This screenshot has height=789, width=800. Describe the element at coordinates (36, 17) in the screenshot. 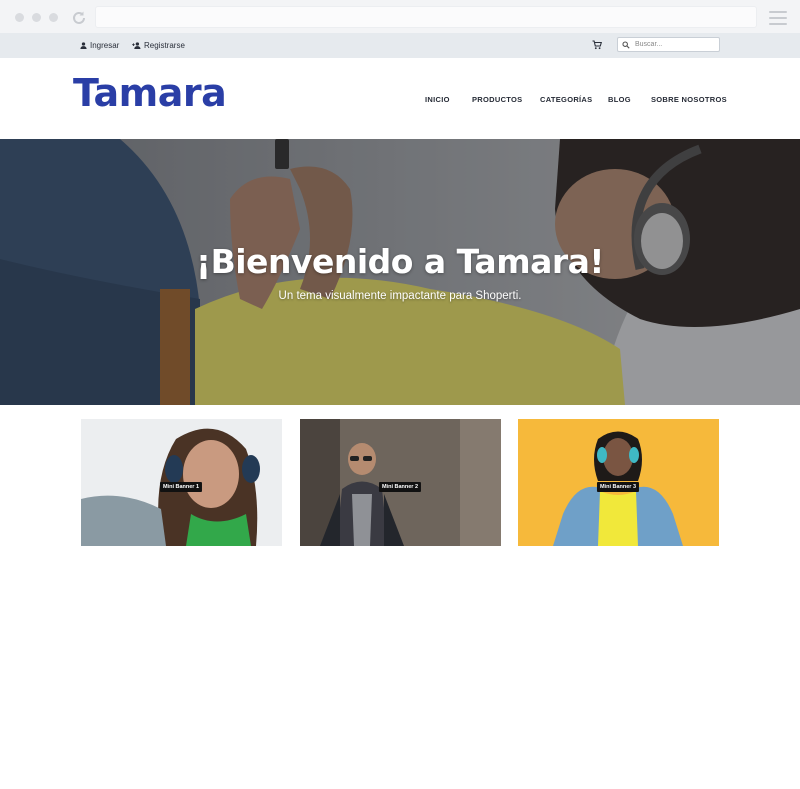

I see `window-minimize-dot` at that location.